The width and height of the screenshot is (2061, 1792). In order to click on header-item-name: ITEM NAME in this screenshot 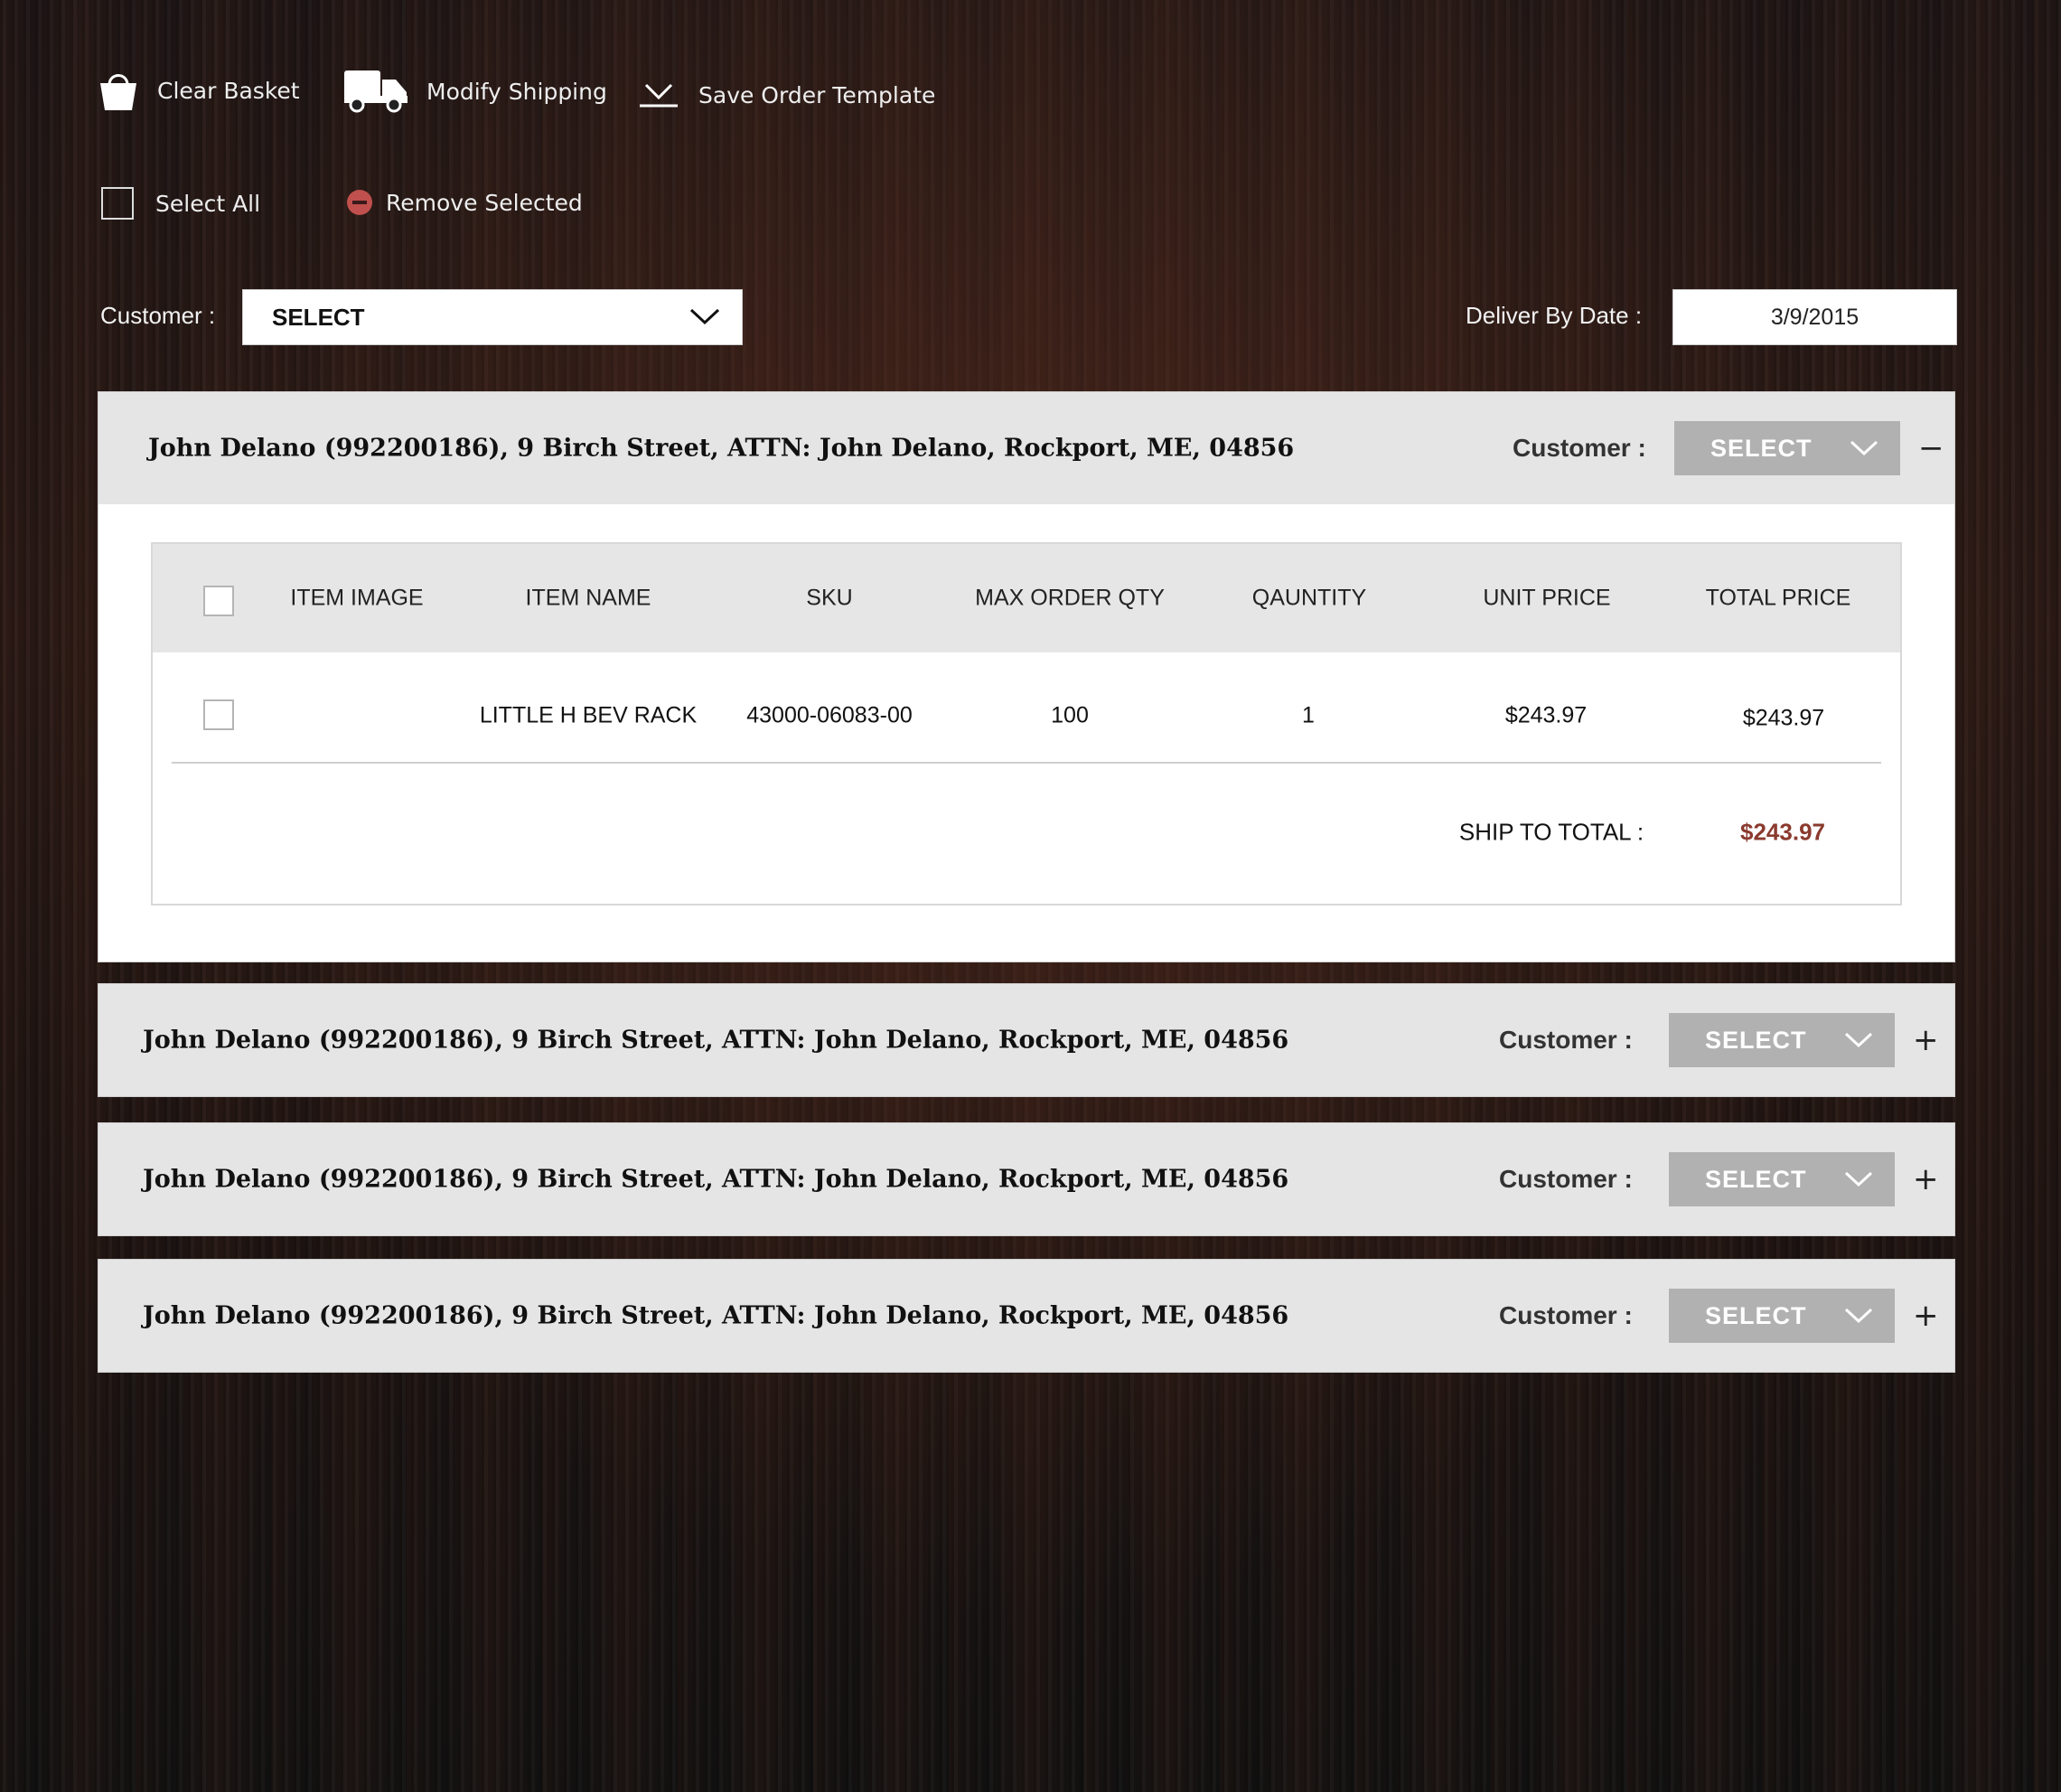, I will do `click(588, 598)`.